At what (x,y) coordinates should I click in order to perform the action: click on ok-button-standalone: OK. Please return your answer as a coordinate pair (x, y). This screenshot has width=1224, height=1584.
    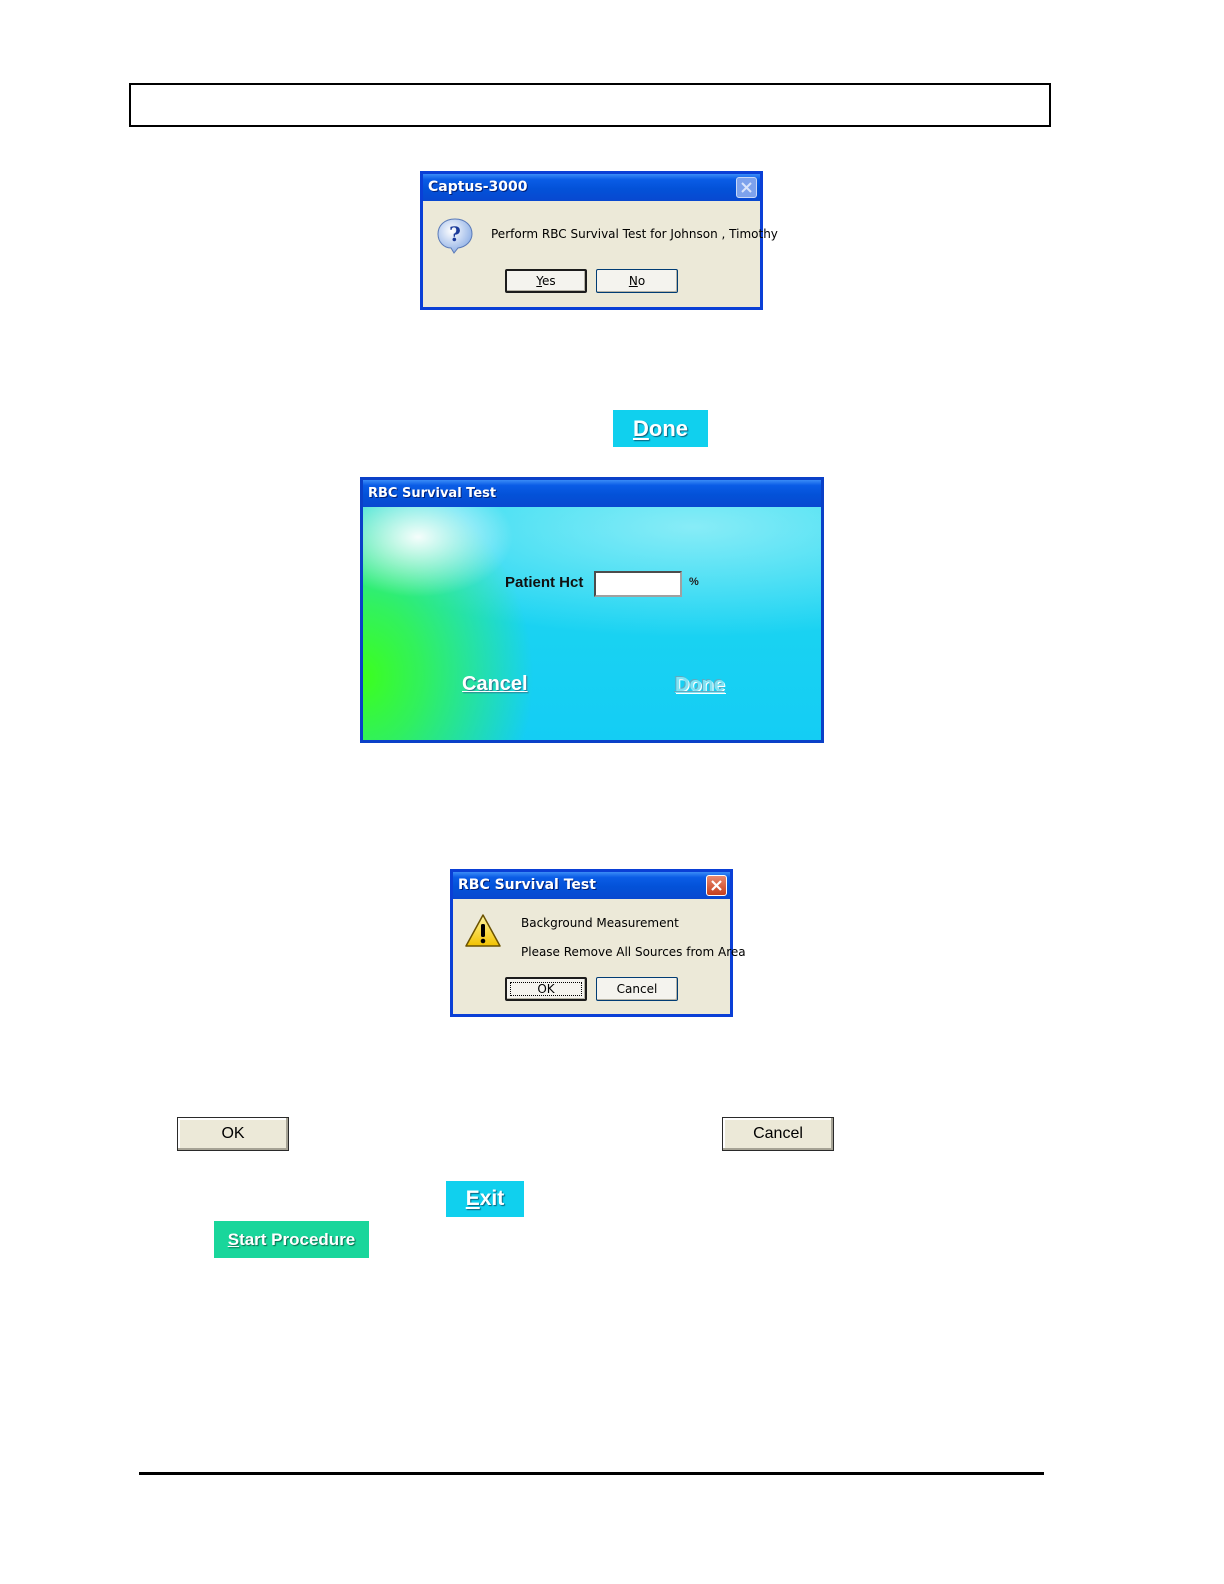
    Looking at the image, I should click on (233, 1134).